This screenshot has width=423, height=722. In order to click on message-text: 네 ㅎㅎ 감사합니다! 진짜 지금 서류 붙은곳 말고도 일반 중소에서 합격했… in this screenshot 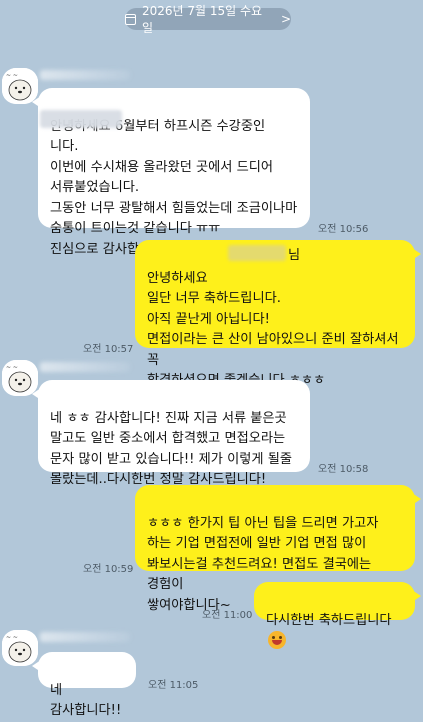, I will do `click(171, 449)`.